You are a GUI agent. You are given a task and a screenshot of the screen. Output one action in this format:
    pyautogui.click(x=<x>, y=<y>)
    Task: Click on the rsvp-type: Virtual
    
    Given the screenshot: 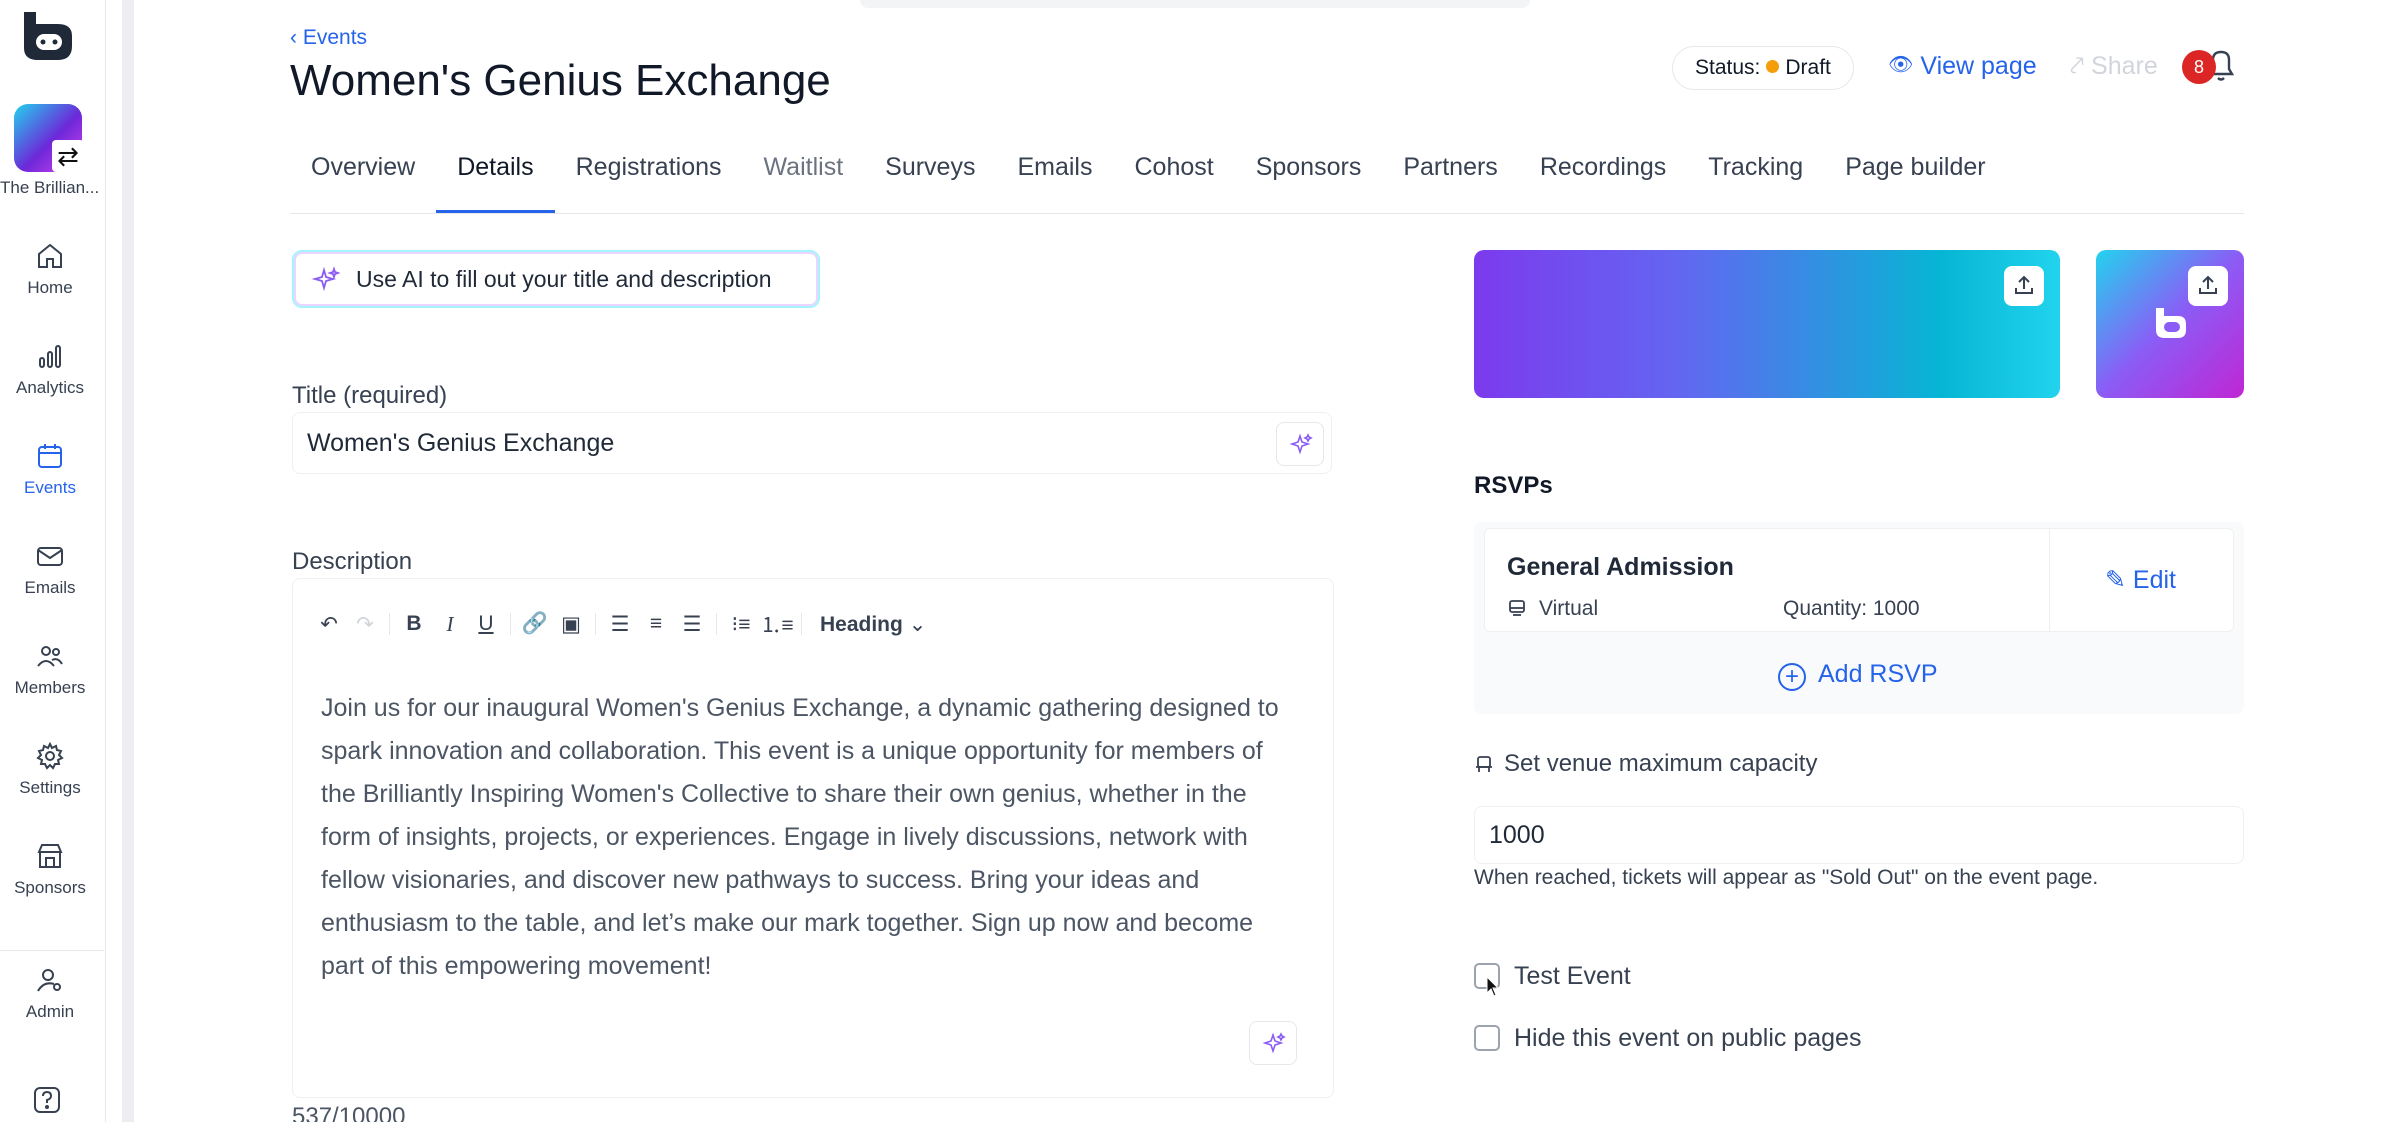 What is the action you would take?
    pyautogui.click(x=1552, y=609)
    